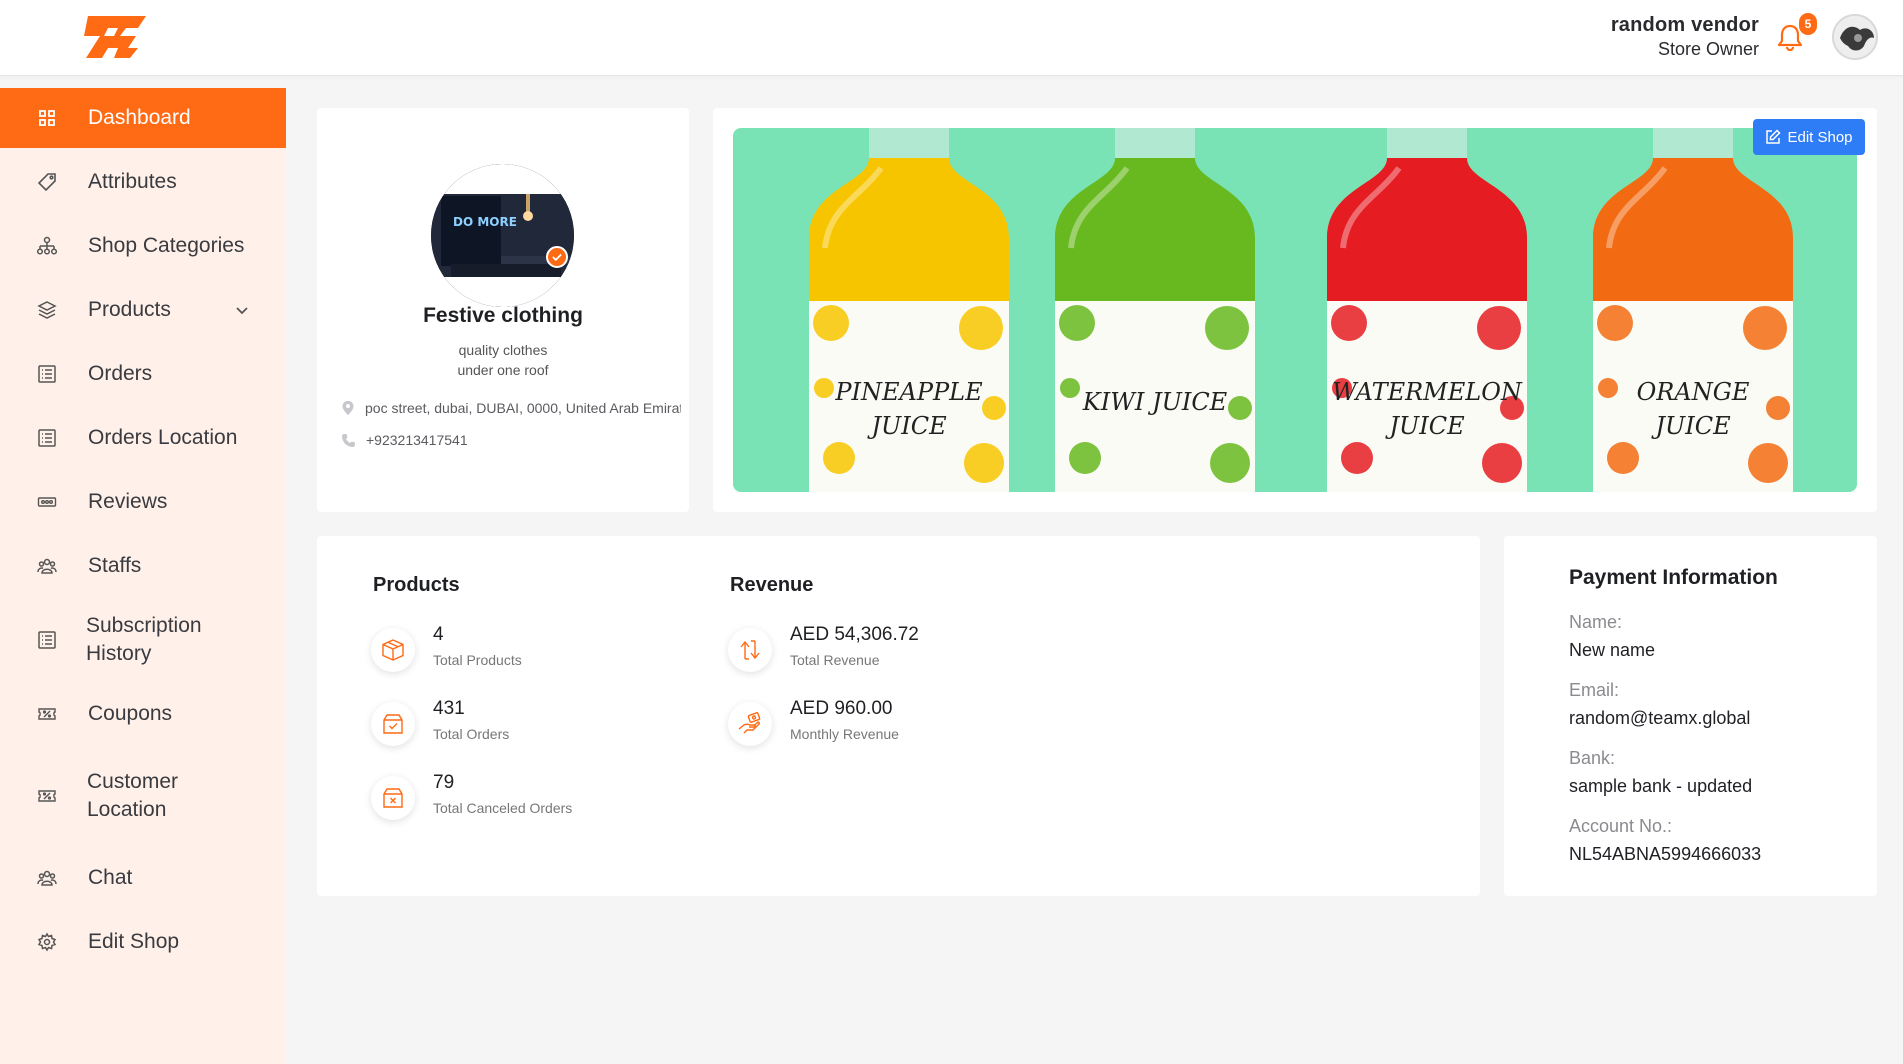 The image size is (1903, 1064). Describe the element at coordinates (502, 235) in the screenshot. I see `shop-photo: DO MORE` at that location.